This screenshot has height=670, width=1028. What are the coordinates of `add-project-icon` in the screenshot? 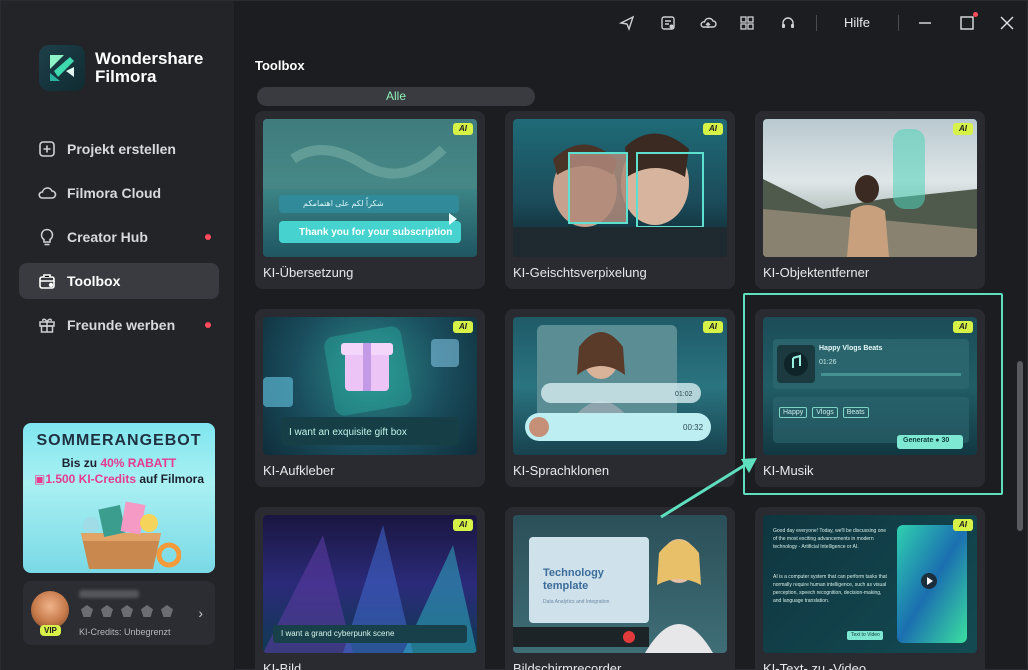 It's located at (47, 149).